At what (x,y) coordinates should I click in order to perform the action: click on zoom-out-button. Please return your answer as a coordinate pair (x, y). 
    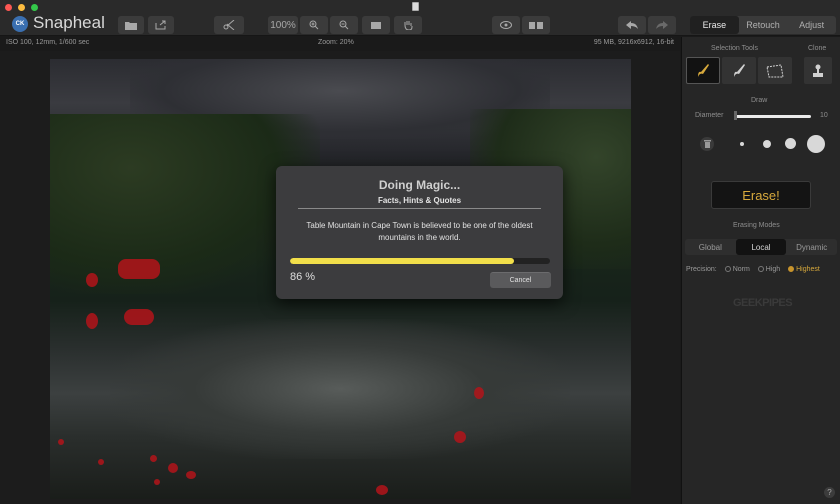
    Looking at the image, I should click on (344, 25).